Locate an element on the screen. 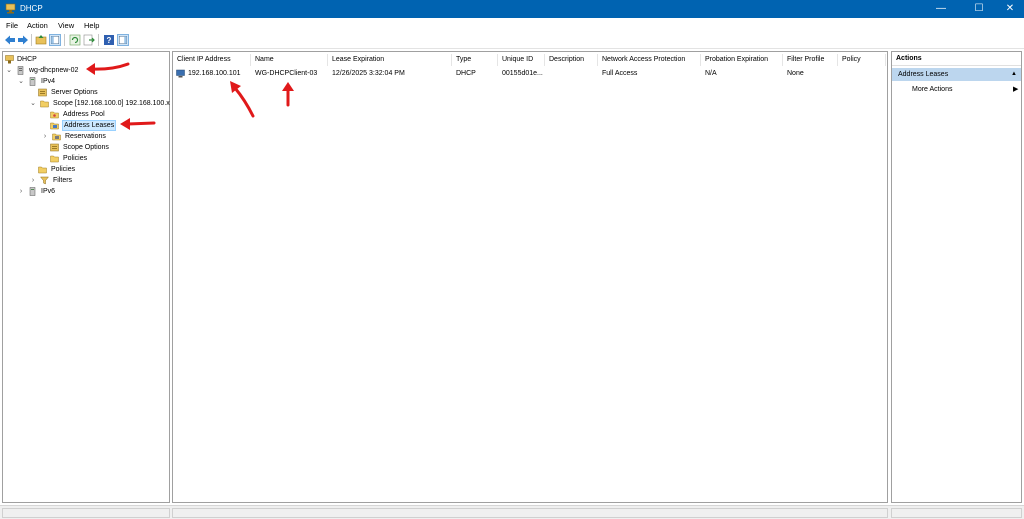 The width and height of the screenshot is (1024, 519). column-header-type: Type is located at coordinates (475, 60).